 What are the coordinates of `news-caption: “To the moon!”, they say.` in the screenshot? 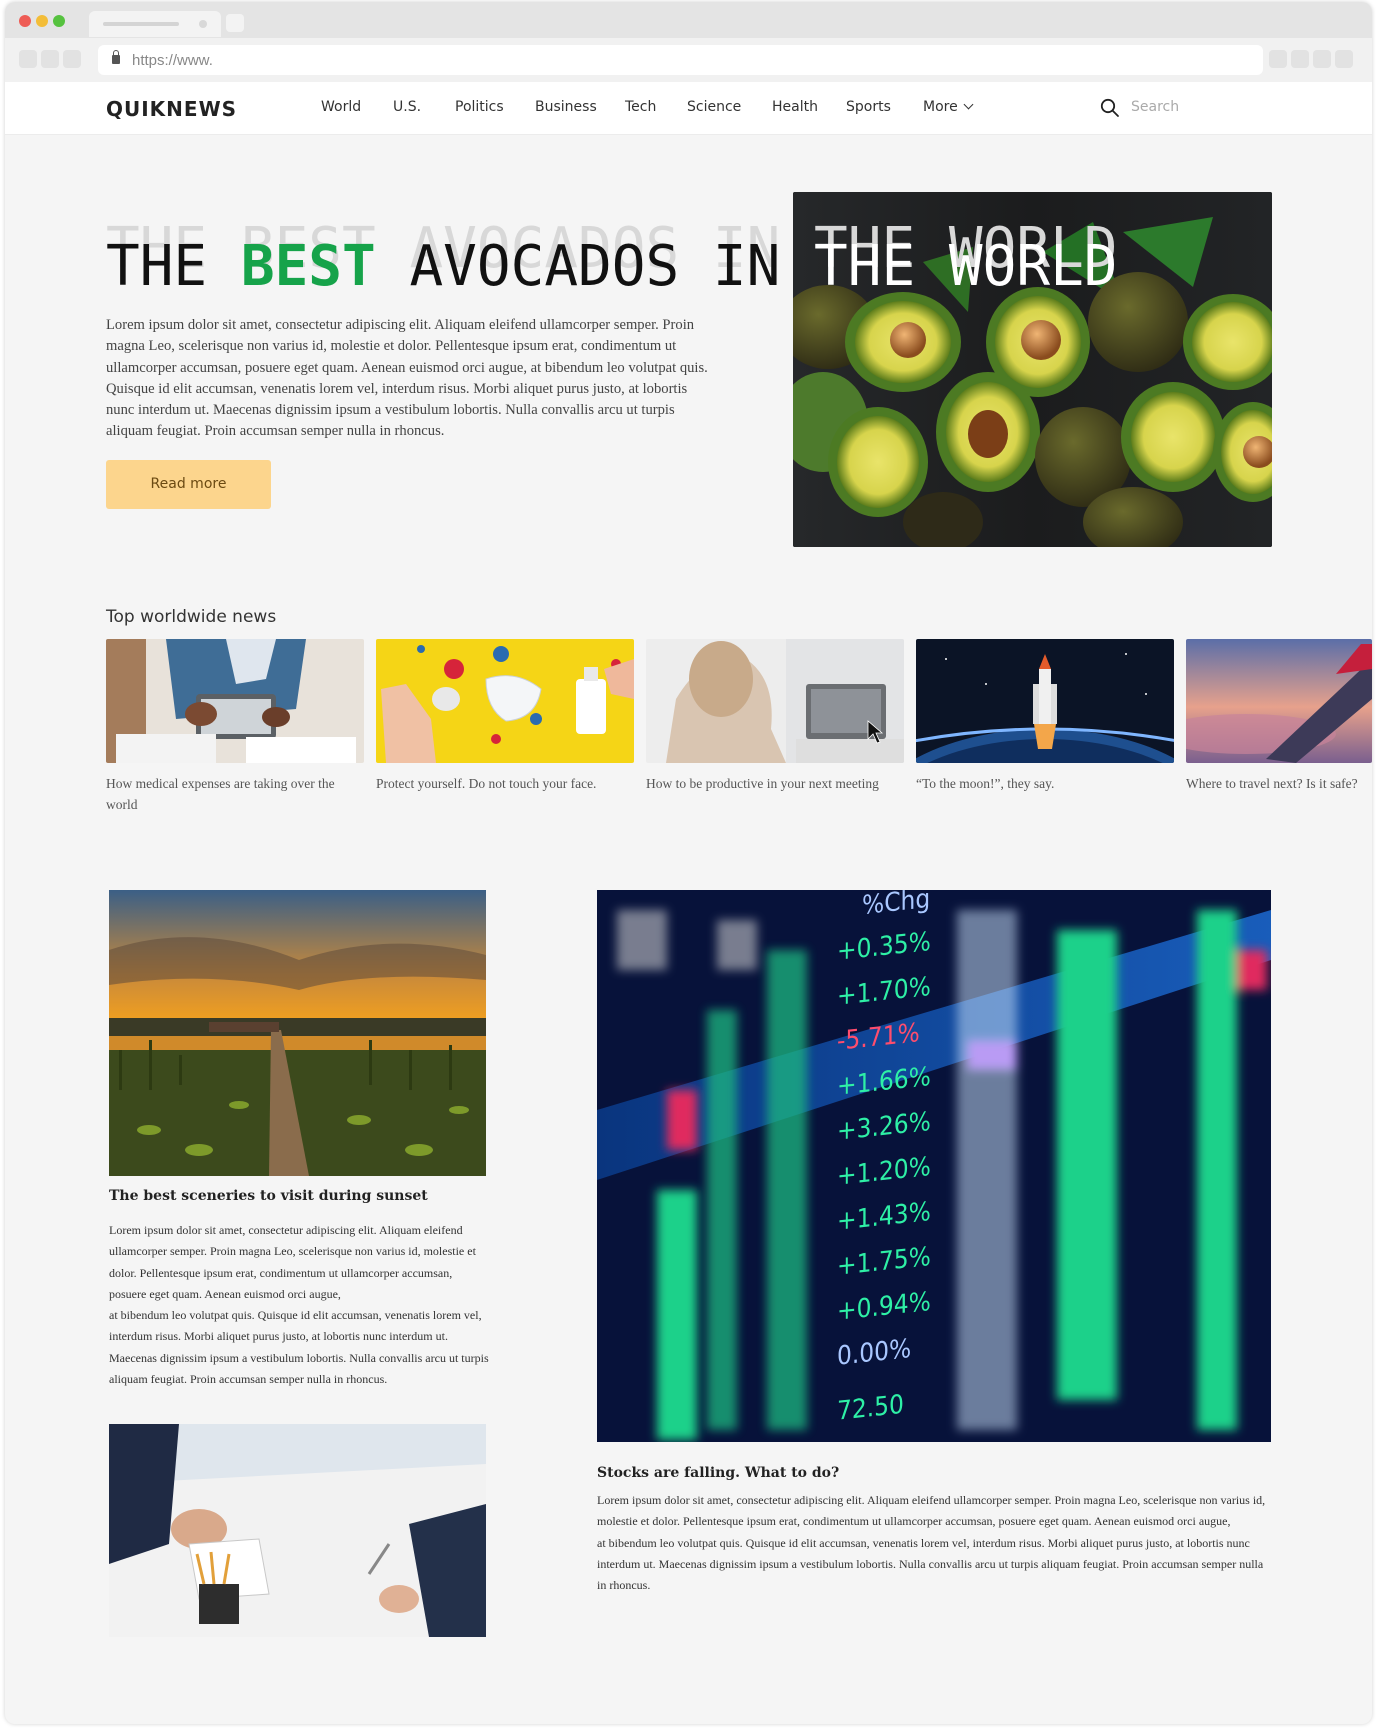 It's located at (1045, 783).